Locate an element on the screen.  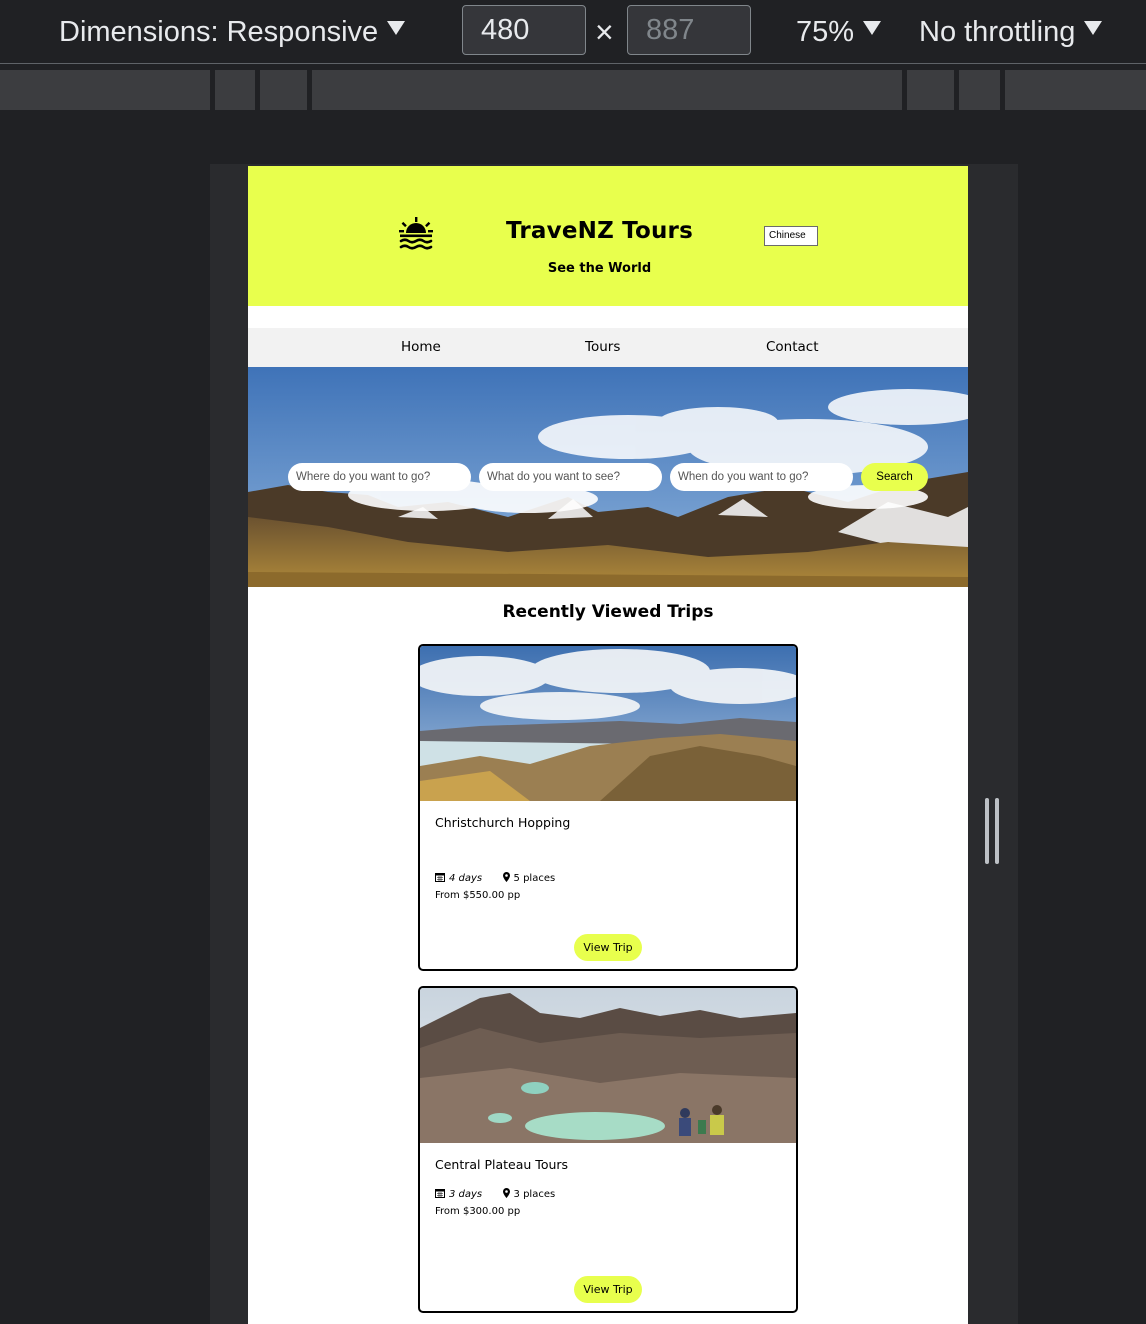
zoom-dropdown: 75% is located at coordinates (839, 32).